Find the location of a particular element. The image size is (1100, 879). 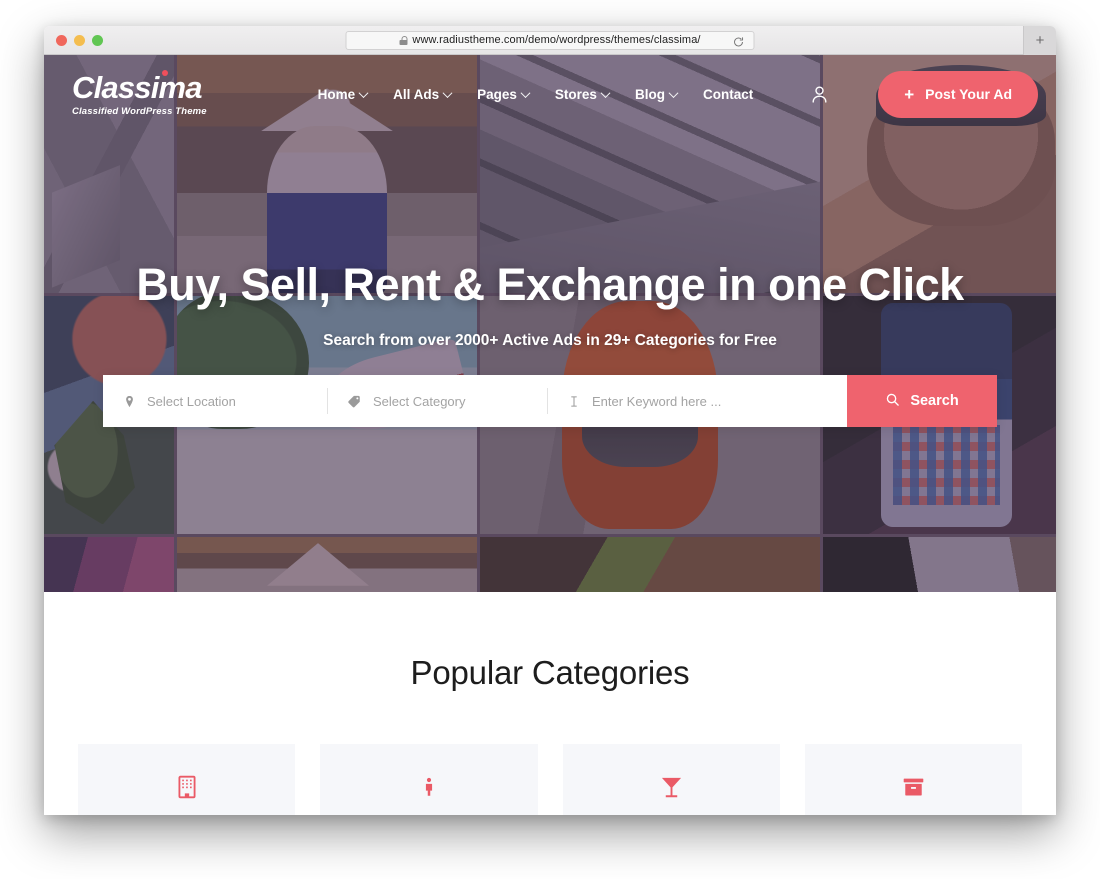

tag-icon is located at coordinates (354, 401).